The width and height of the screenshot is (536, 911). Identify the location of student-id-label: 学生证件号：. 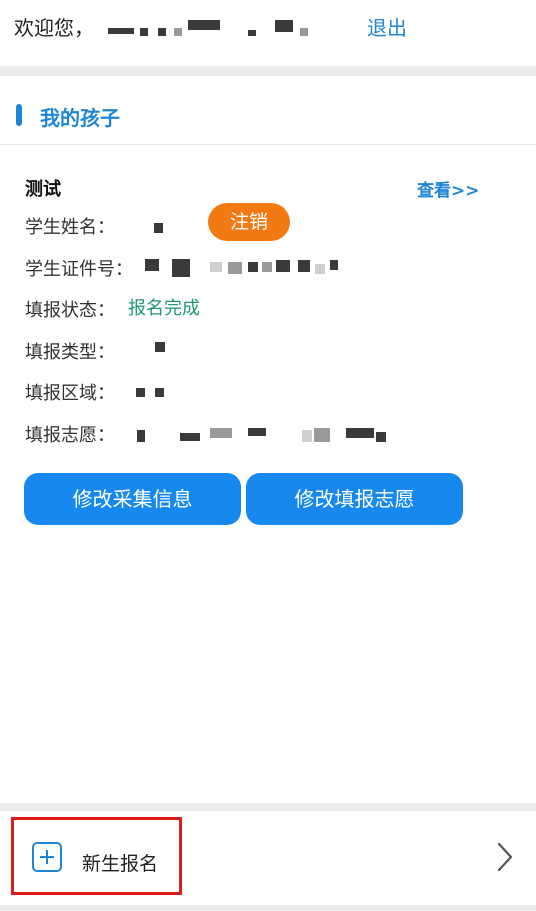
(79, 269).